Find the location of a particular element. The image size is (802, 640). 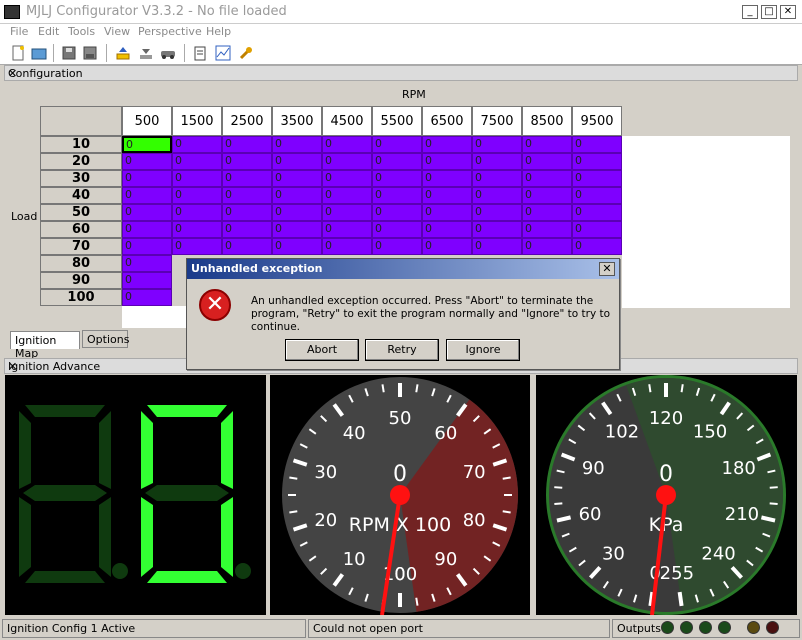

download-icon is located at coordinates (146, 53).